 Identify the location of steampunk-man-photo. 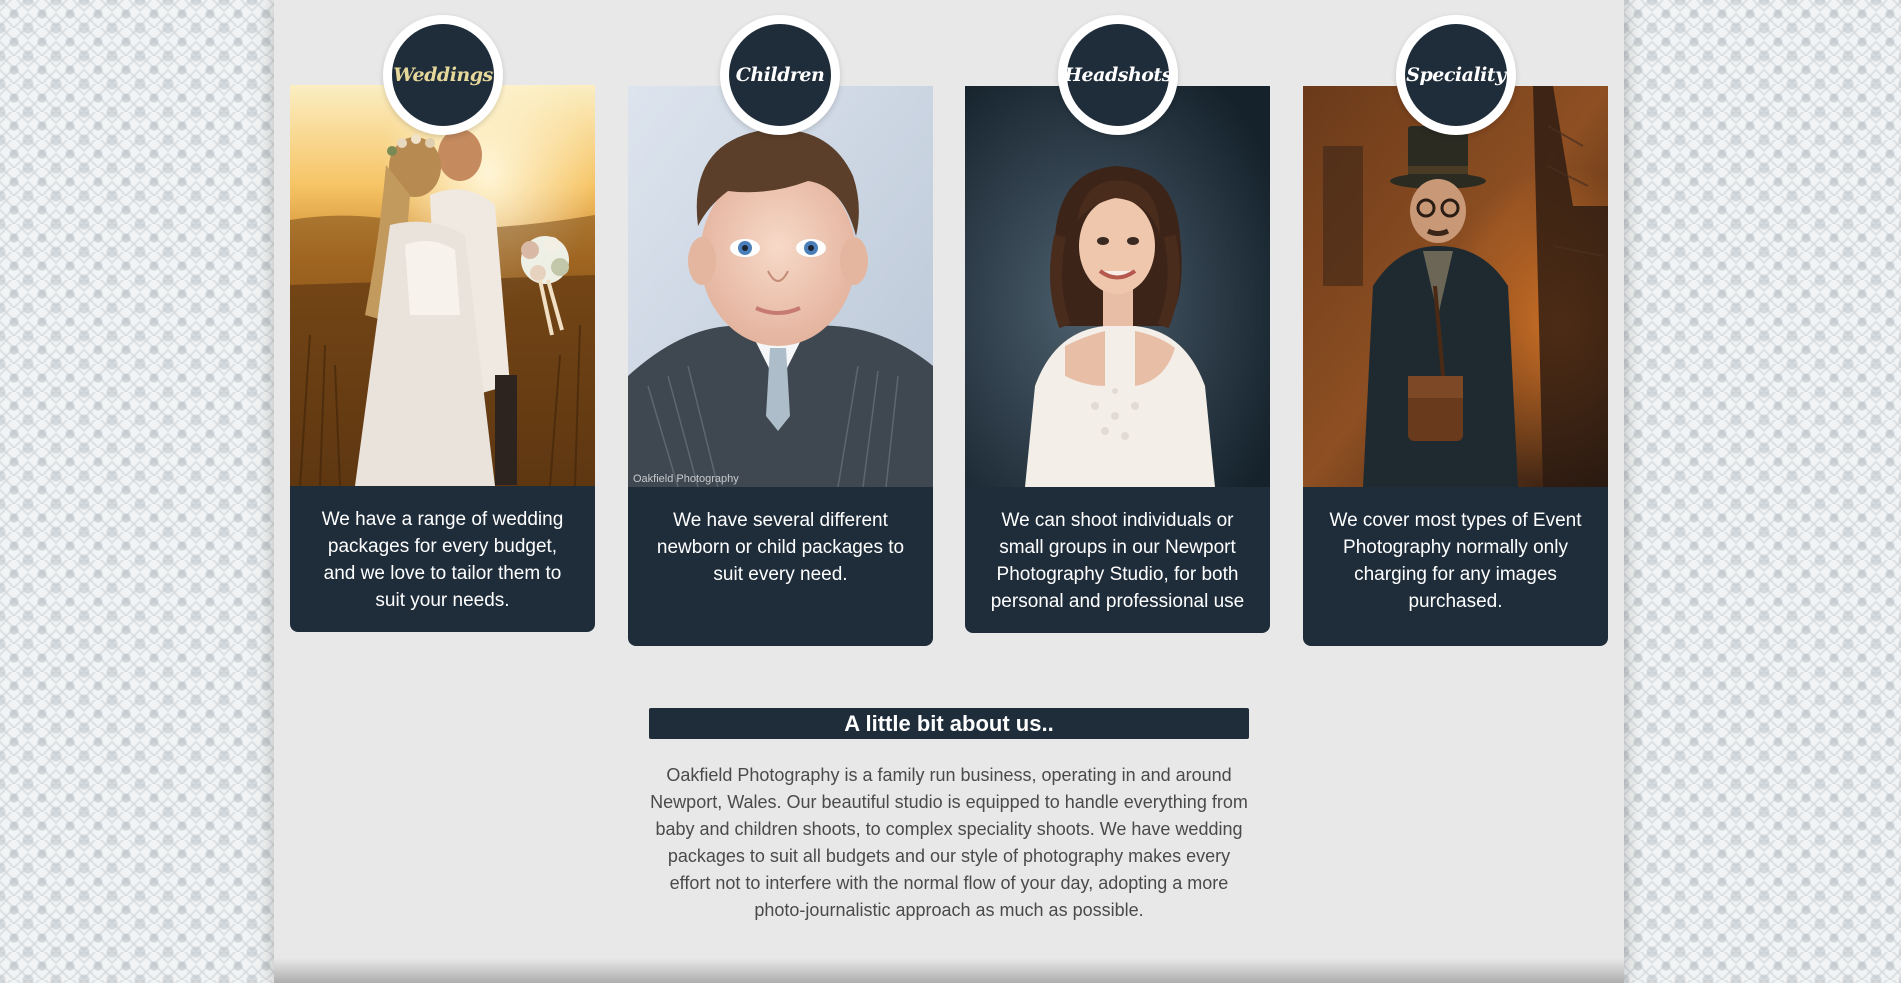
(1455, 286).